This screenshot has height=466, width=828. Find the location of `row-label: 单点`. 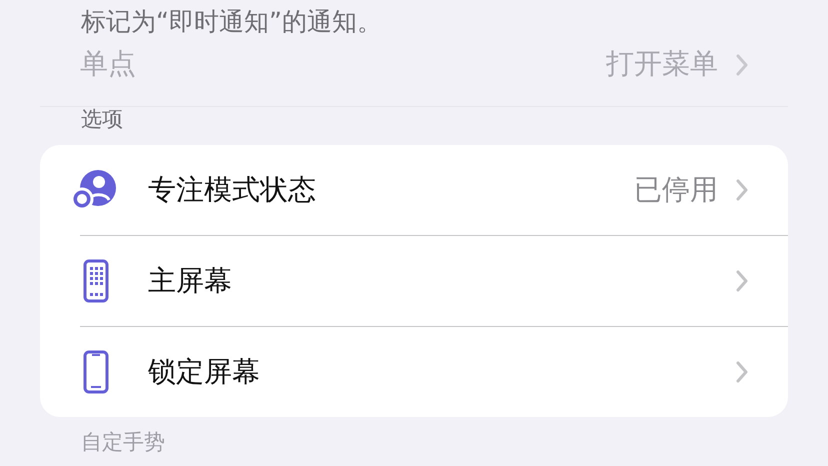

row-label: 单点 is located at coordinates (108, 64).